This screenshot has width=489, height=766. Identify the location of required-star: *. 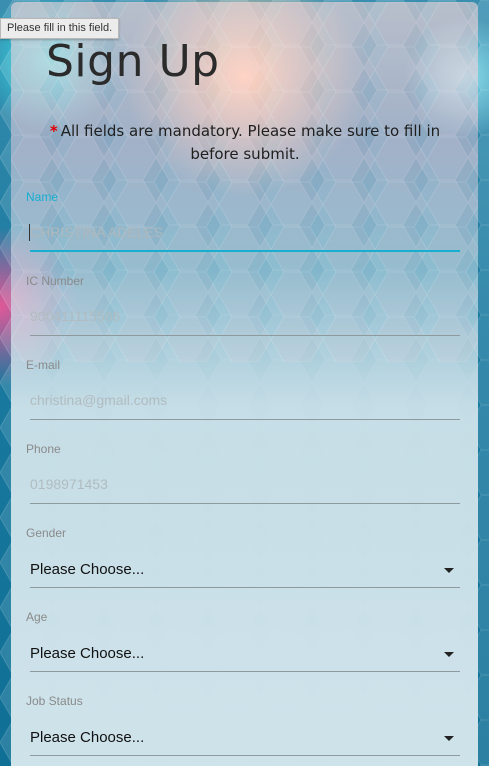
(53, 131).